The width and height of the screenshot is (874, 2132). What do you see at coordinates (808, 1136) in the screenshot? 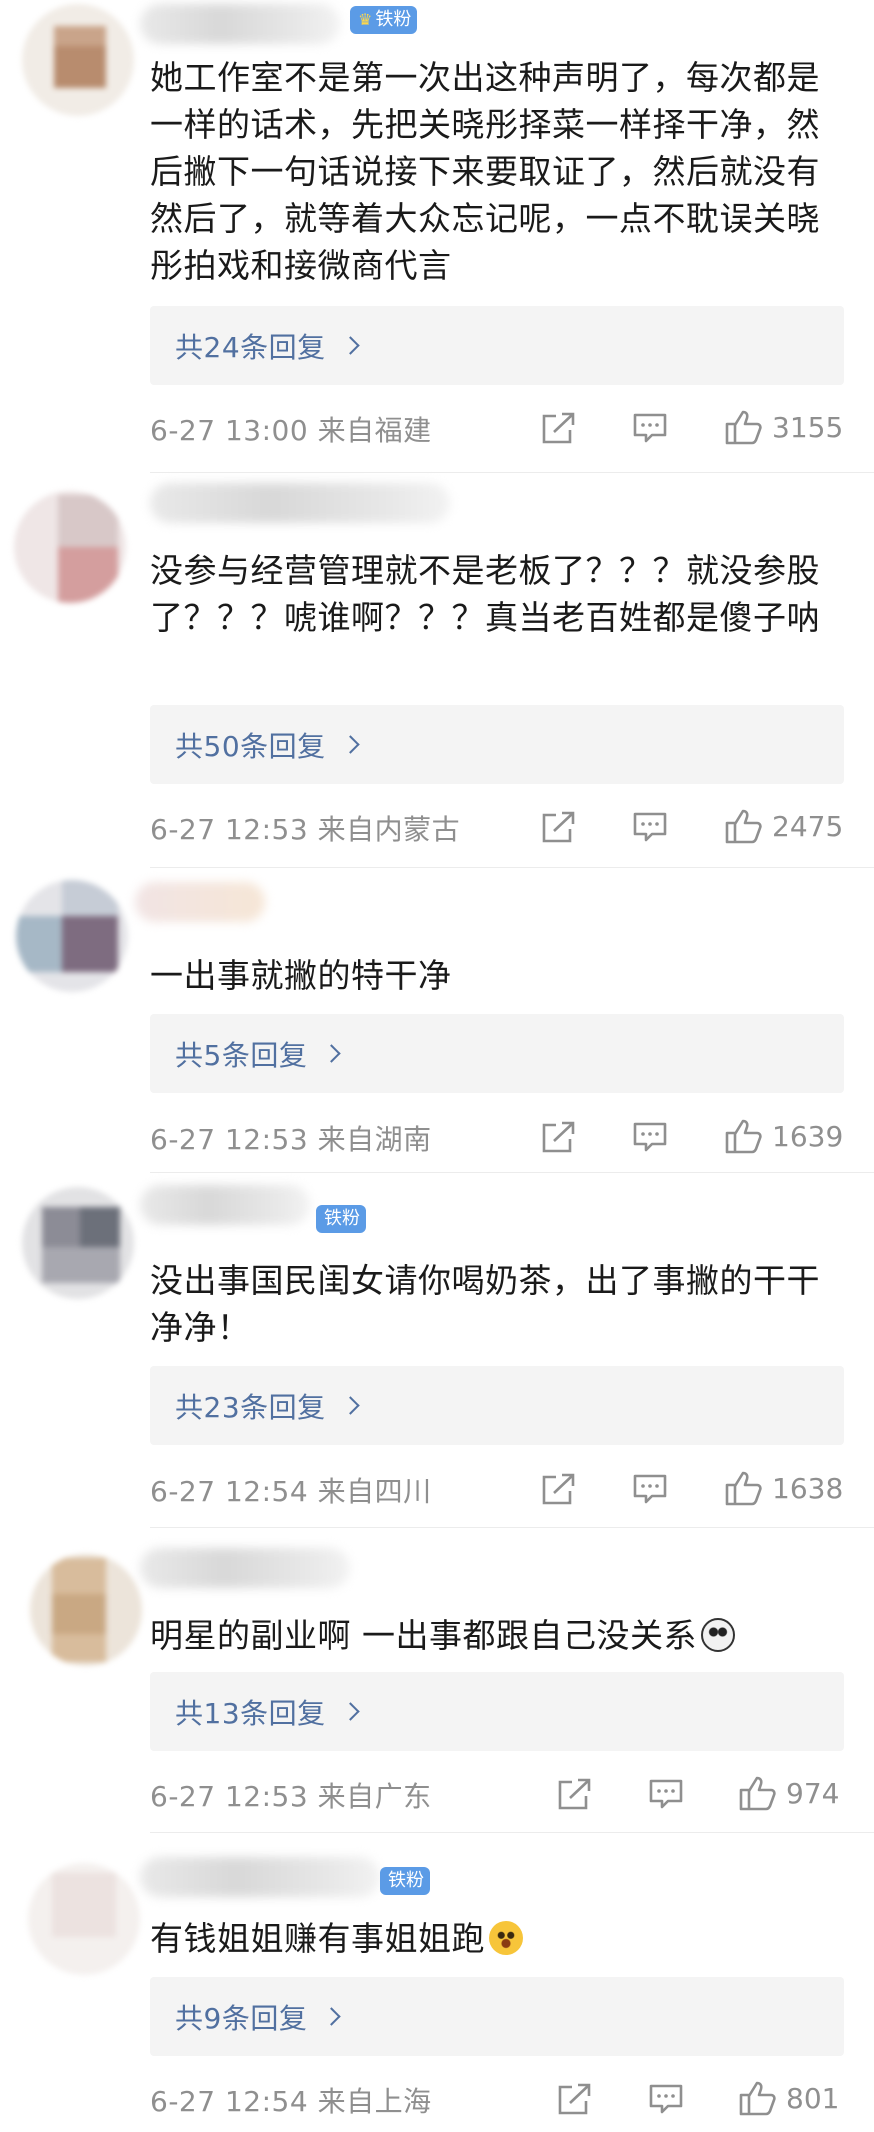
I see `like-count: 1639` at bounding box center [808, 1136].